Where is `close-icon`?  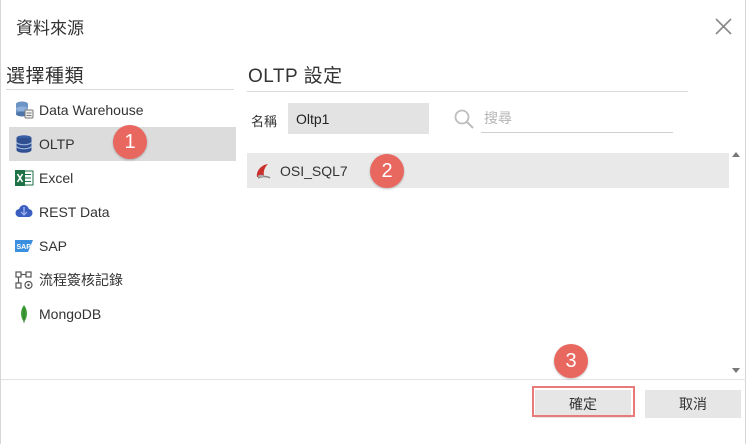
close-icon is located at coordinates (723, 26).